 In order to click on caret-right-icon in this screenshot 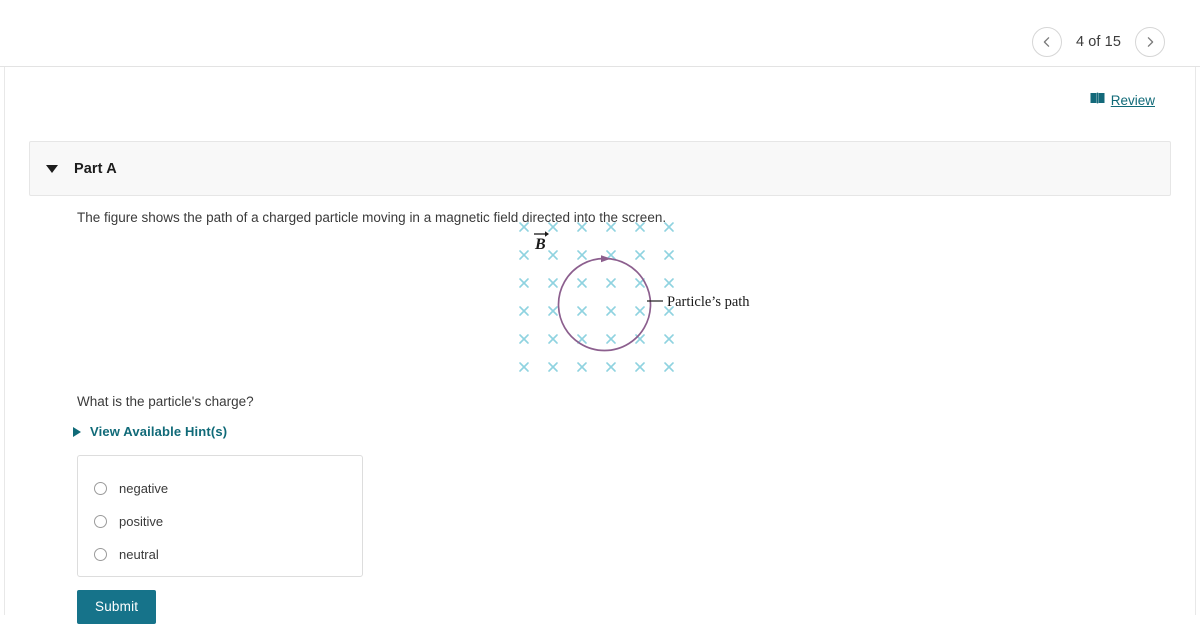, I will do `click(77, 431)`.